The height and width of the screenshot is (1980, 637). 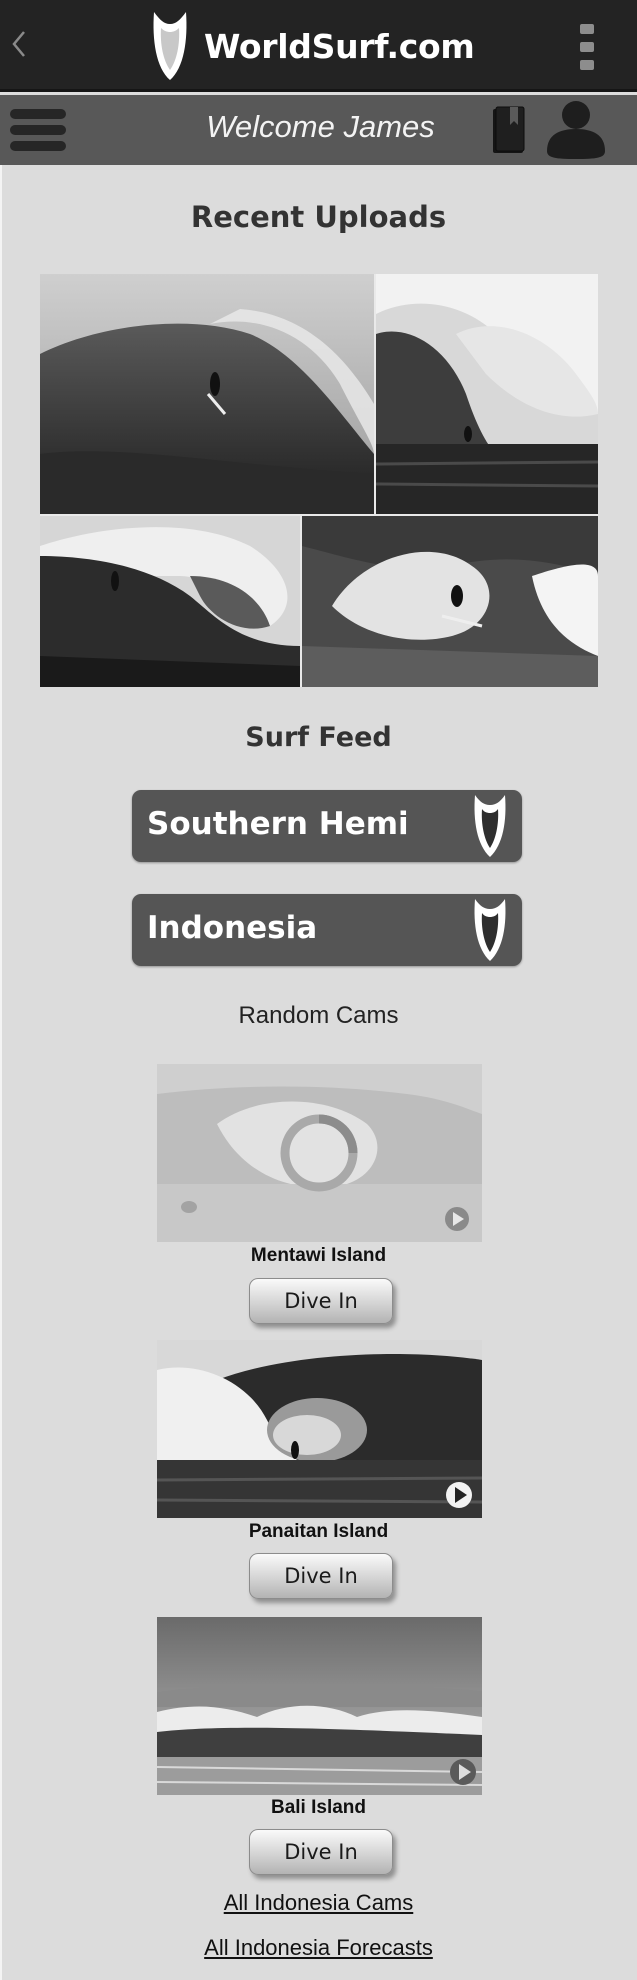 What do you see at coordinates (318, 1531) in the screenshot?
I see `cam-name: Panaitan Island` at bounding box center [318, 1531].